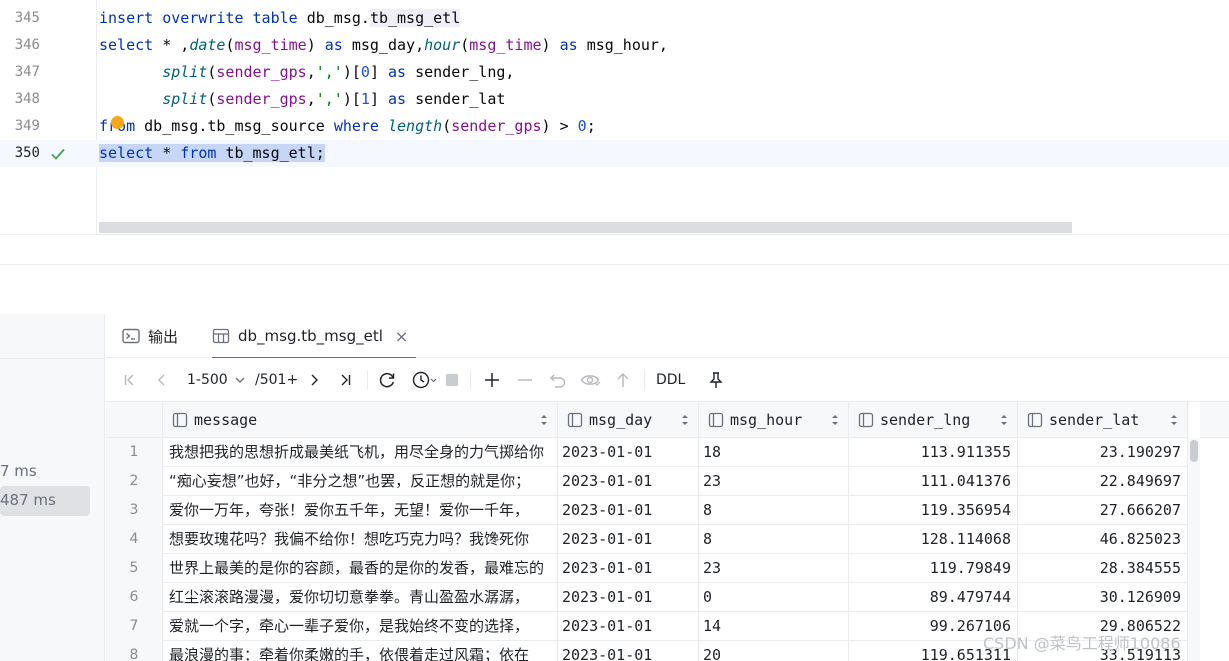  What do you see at coordinates (20, 45) in the screenshot?
I see `line-number: 346` at bounding box center [20, 45].